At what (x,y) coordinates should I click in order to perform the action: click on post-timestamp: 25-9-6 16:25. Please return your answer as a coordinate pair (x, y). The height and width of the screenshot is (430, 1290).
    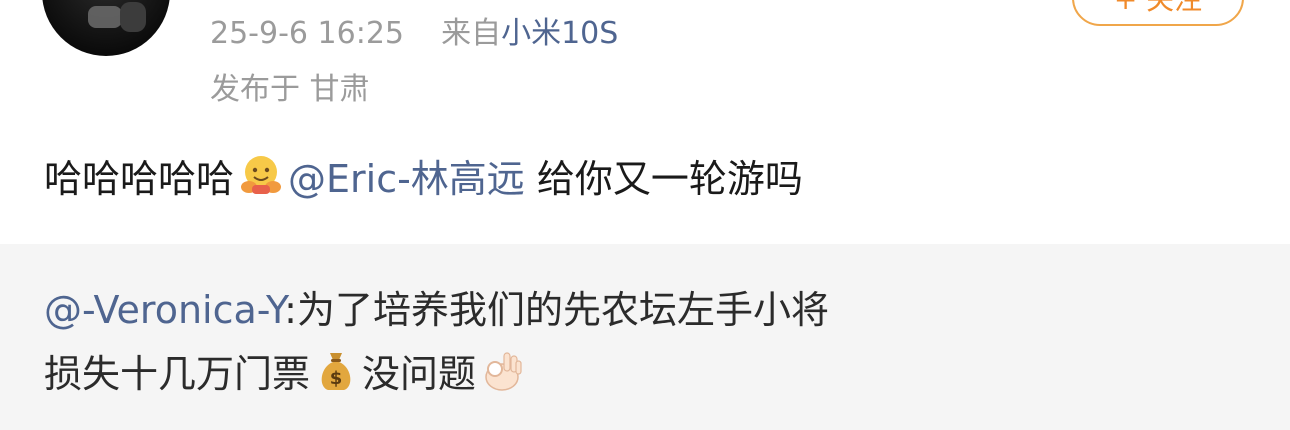
    Looking at the image, I should click on (307, 33).